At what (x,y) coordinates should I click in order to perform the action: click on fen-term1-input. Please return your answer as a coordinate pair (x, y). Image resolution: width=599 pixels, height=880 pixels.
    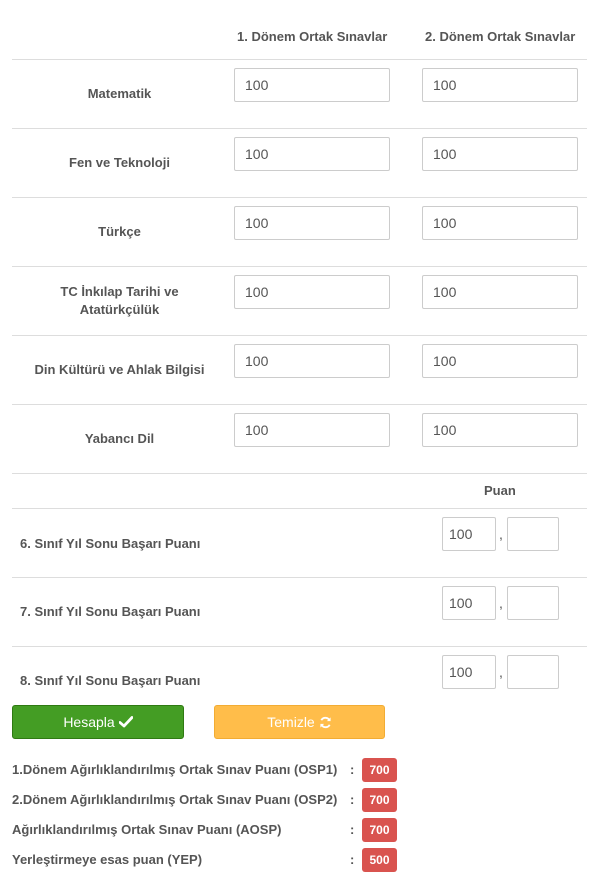
    Looking at the image, I should click on (312, 154).